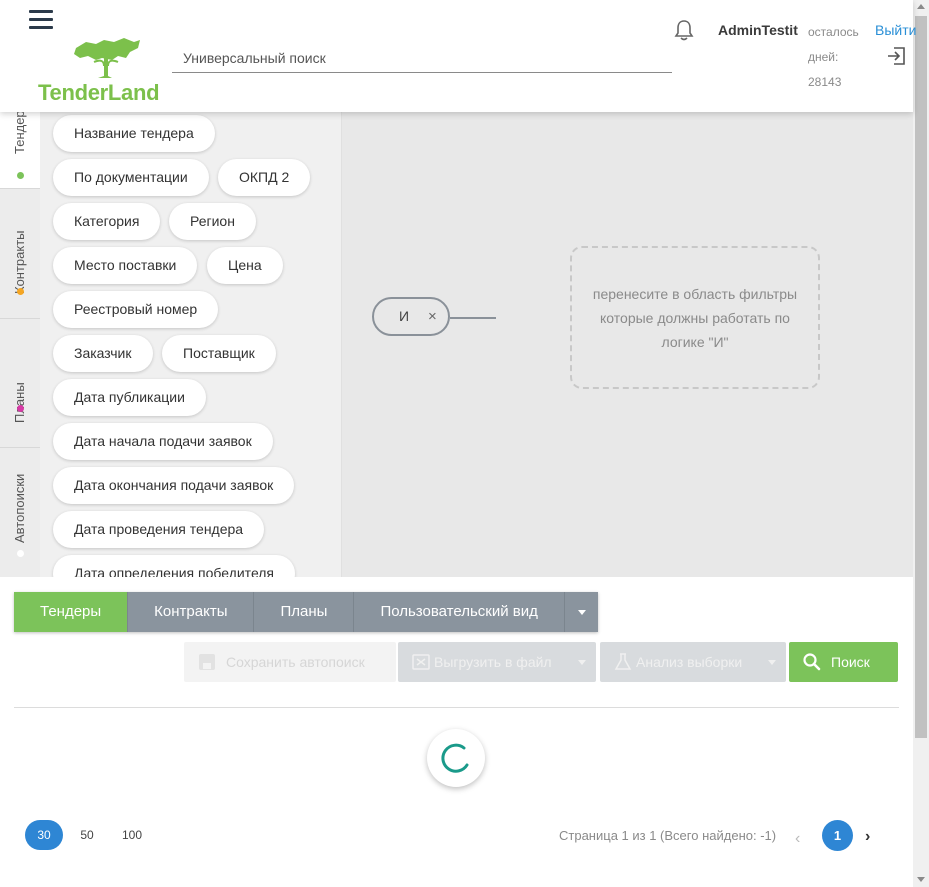  What do you see at coordinates (850, 662) in the screenshot?
I see `search-label: Поиск` at bounding box center [850, 662].